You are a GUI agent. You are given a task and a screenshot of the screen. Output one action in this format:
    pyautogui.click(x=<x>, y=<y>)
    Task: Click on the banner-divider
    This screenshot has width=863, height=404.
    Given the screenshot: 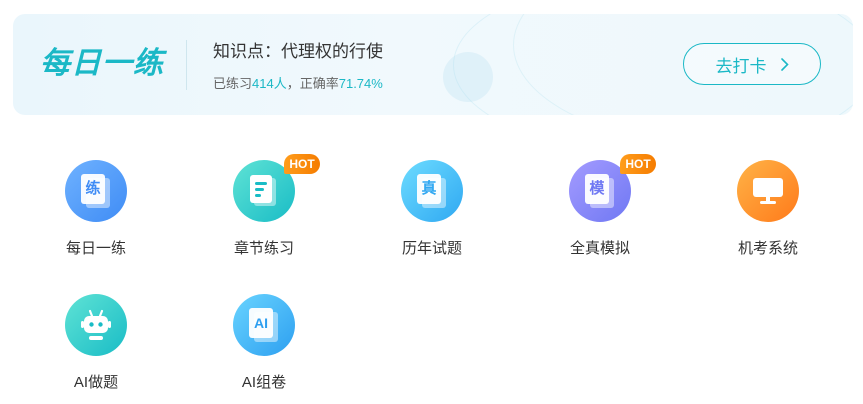 What is the action you would take?
    pyautogui.click(x=186, y=65)
    